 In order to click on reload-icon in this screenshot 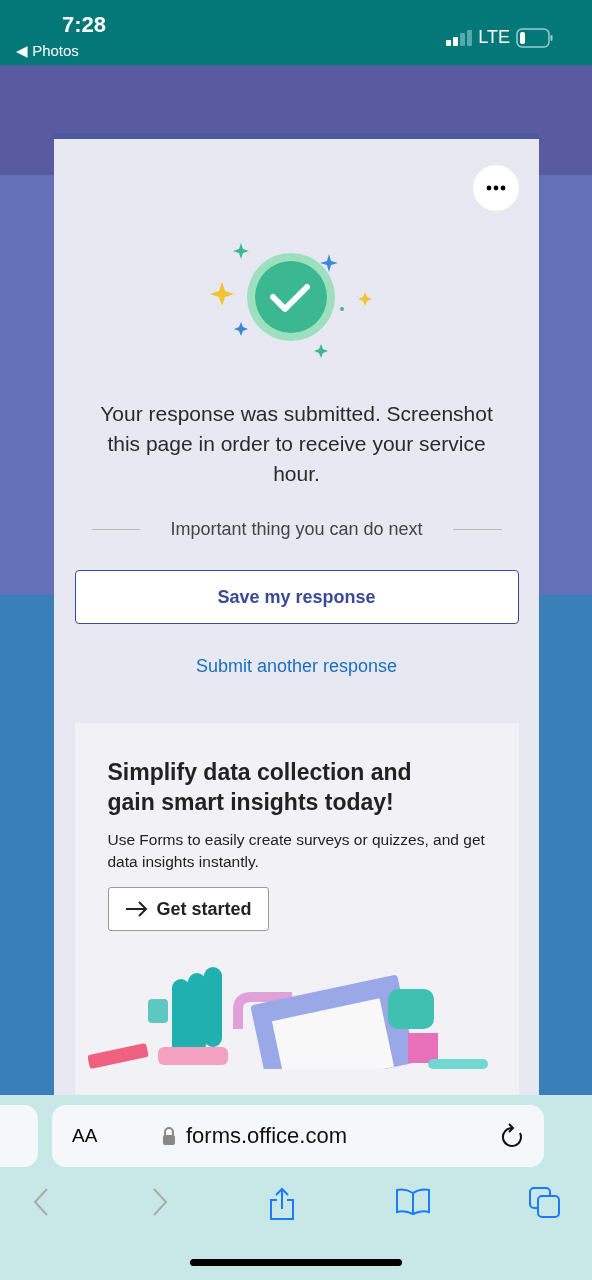, I will do `click(512, 1136)`.